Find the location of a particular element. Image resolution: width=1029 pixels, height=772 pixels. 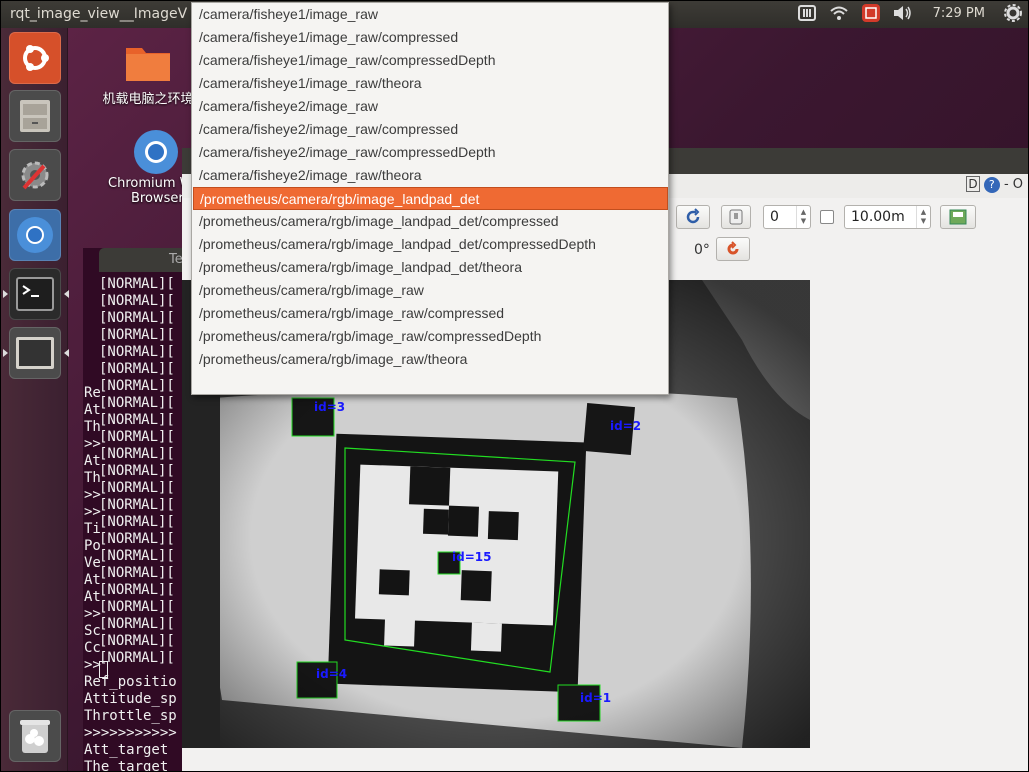

close-plugin-controls: - O is located at coordinates (1013, 184).